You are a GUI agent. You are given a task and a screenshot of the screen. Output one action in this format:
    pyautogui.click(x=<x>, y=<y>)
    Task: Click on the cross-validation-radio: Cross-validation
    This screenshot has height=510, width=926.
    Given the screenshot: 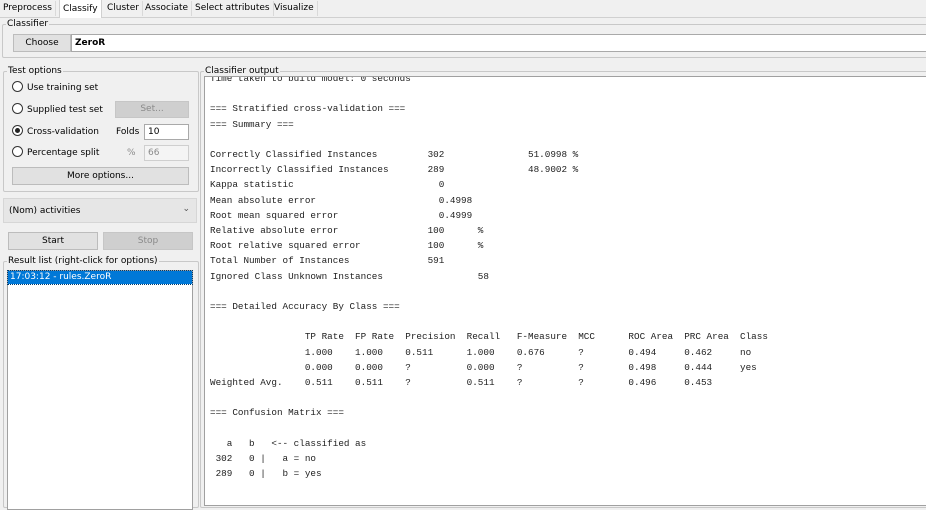 What is the action you would take?
    pyautogui.click(x=55, y=132)
    